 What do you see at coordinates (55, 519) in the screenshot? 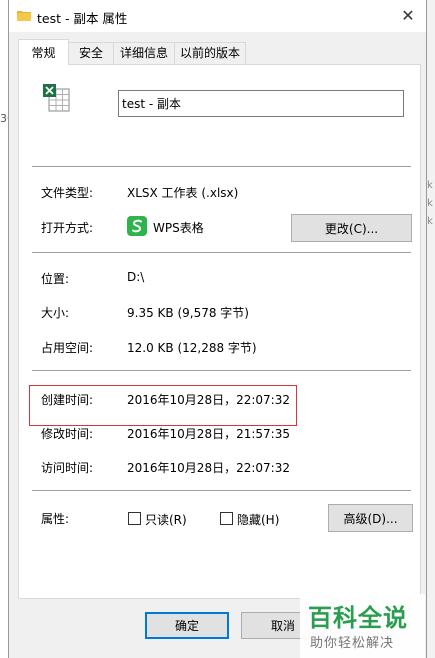
I see `attributes-label: 属性:` at bounding box center [55, 519].